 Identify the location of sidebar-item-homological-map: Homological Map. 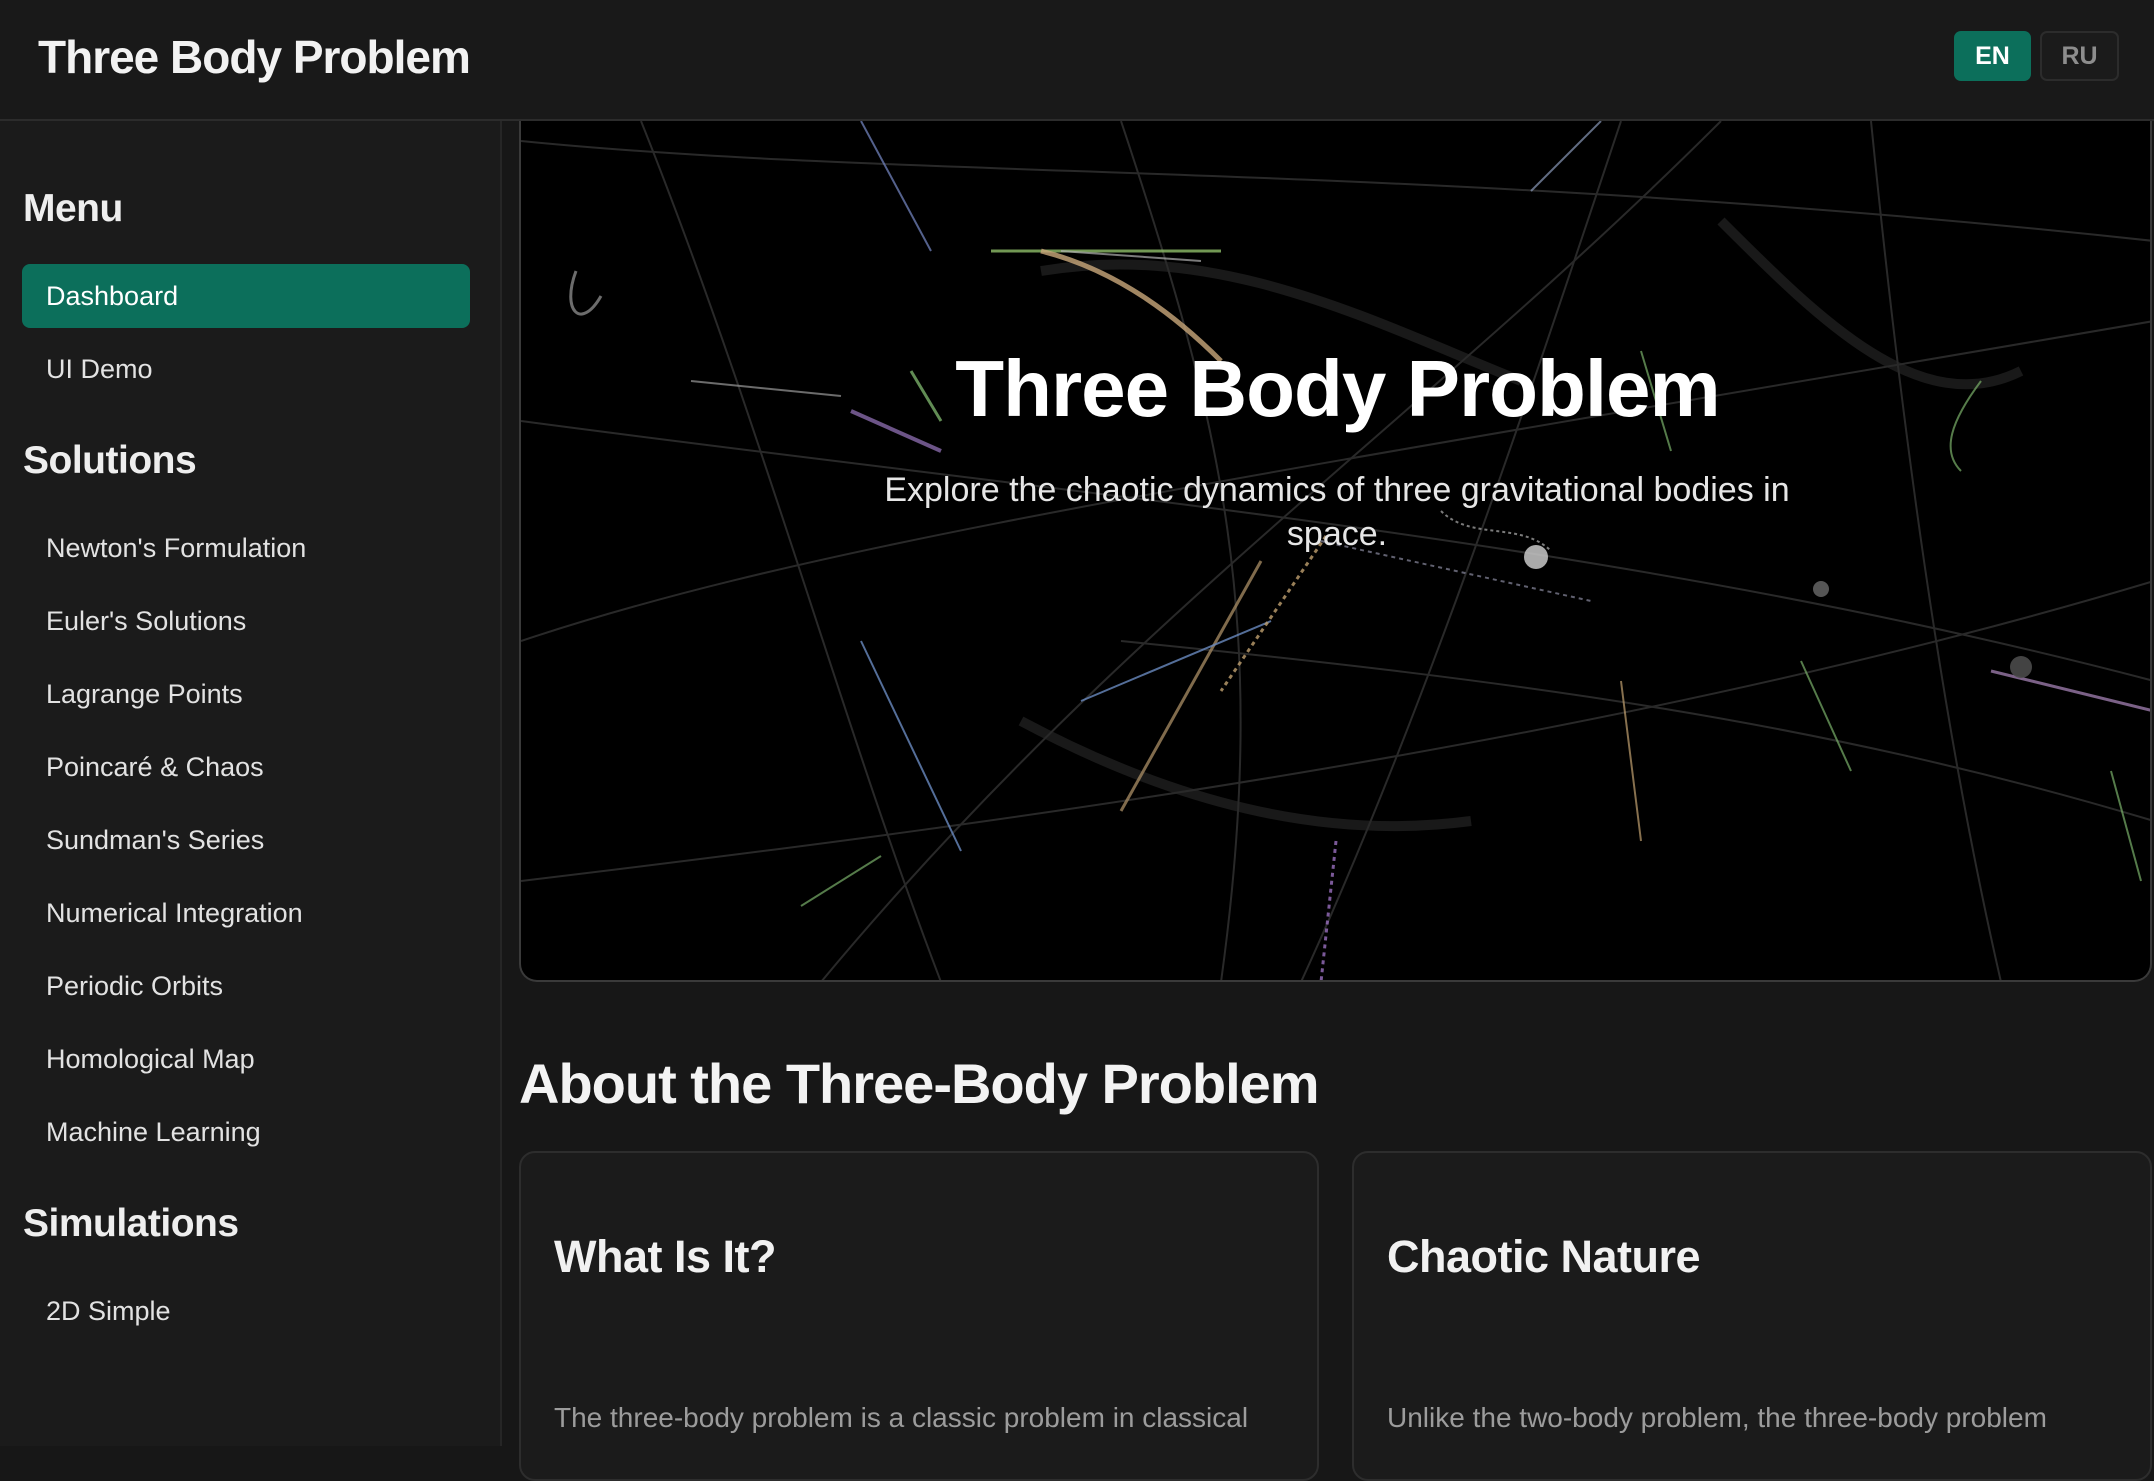
(246, 1059).